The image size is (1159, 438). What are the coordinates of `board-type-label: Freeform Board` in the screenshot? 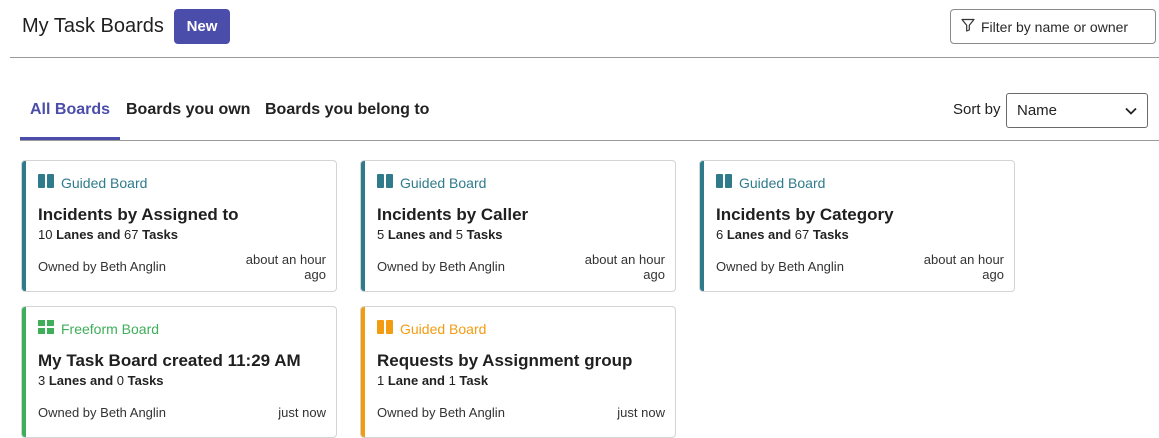 It's located at (110, 328).